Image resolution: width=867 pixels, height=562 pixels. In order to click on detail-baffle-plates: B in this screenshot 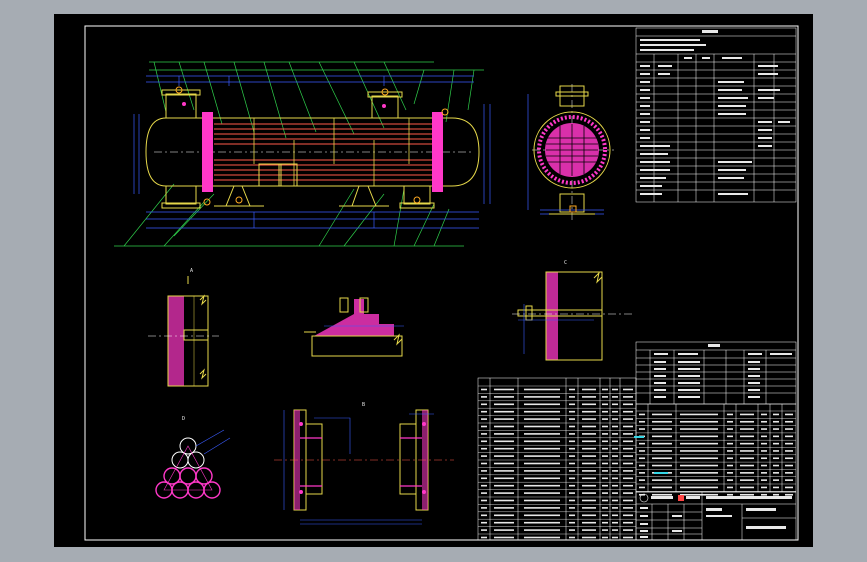, I will do `click(364, 463)`.